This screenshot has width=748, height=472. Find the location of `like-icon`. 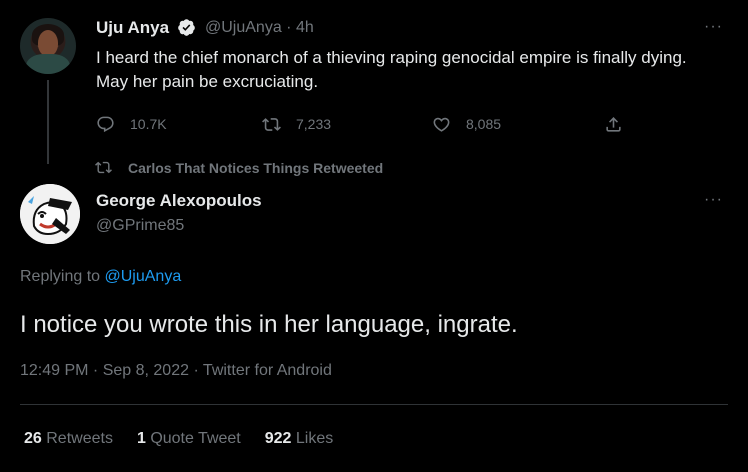

like-icon is located at coordinates (441, 124).